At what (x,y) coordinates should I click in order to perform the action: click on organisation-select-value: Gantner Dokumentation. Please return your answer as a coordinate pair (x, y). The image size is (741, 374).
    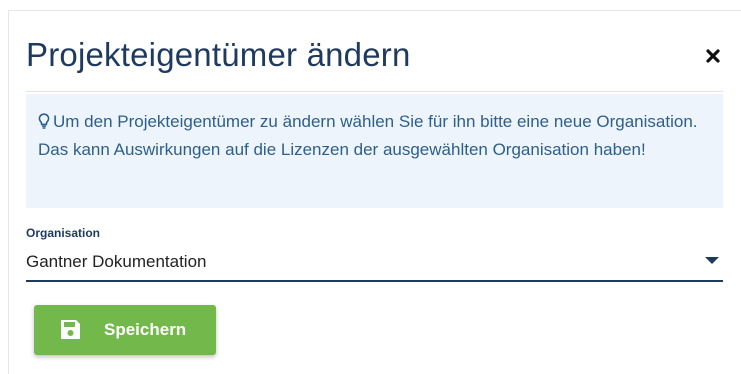
    Looking at the image, I should click on (116, 261).